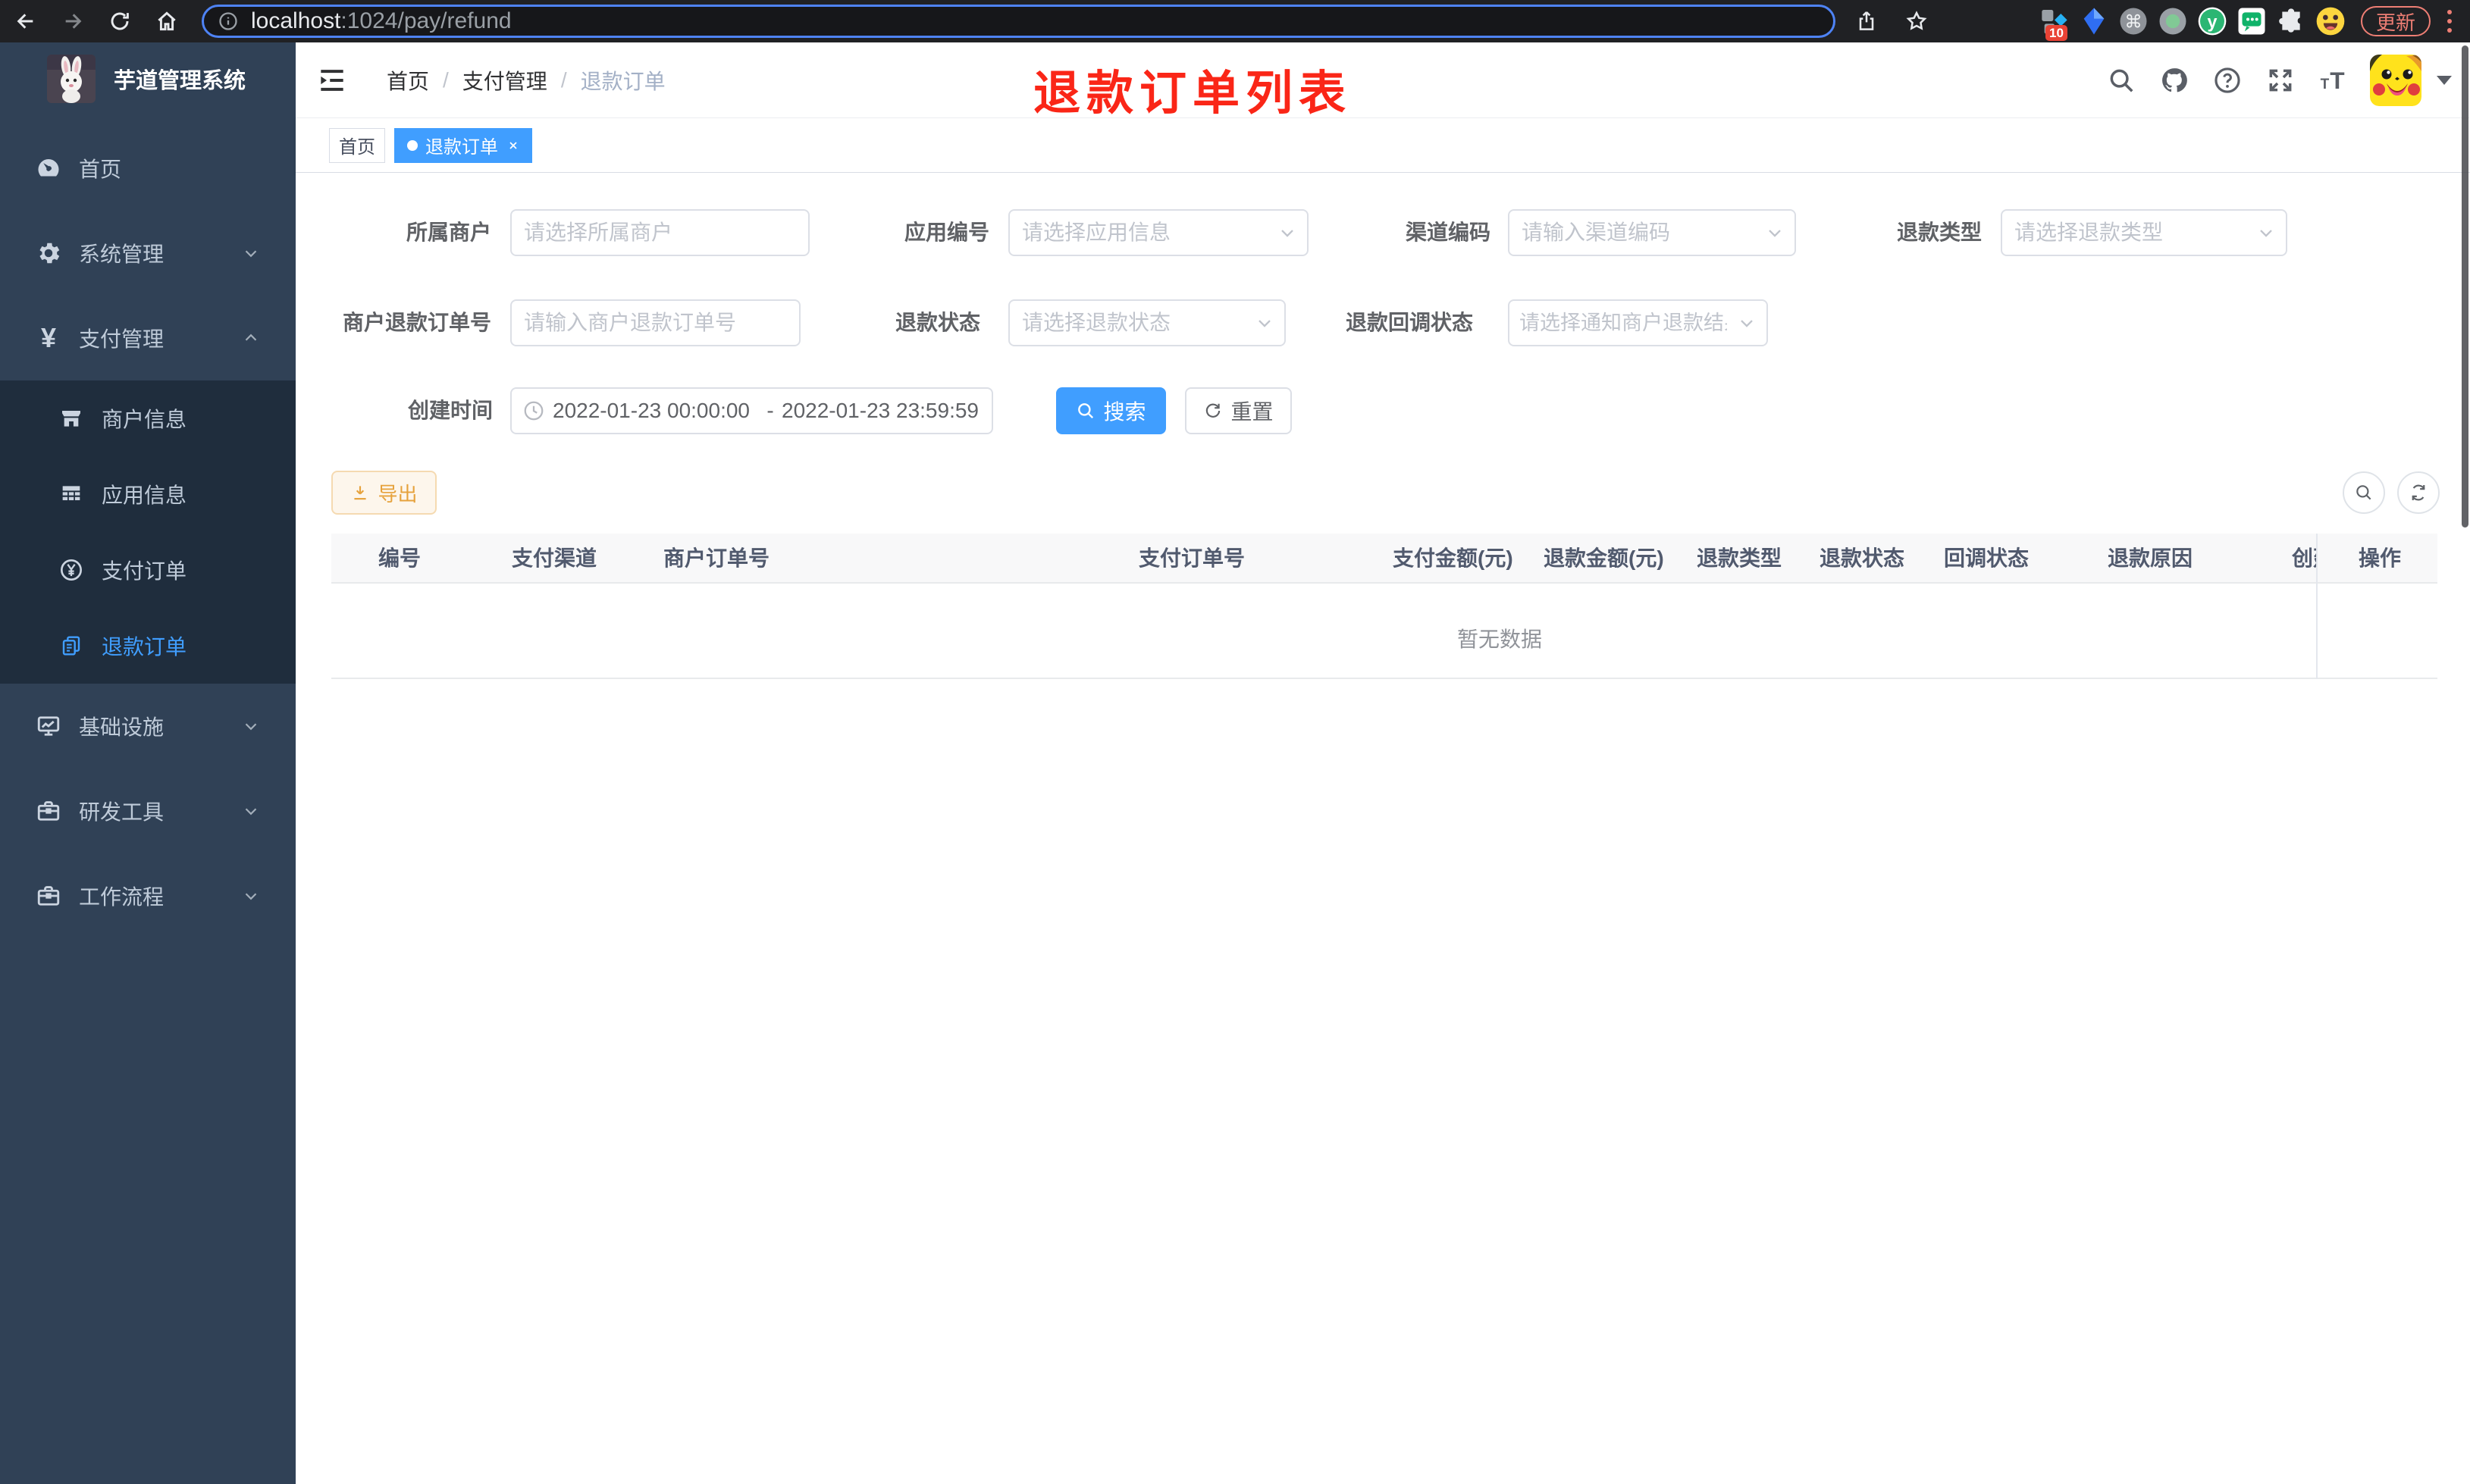  I want to click on notify-status-select, so click(1638, 322).